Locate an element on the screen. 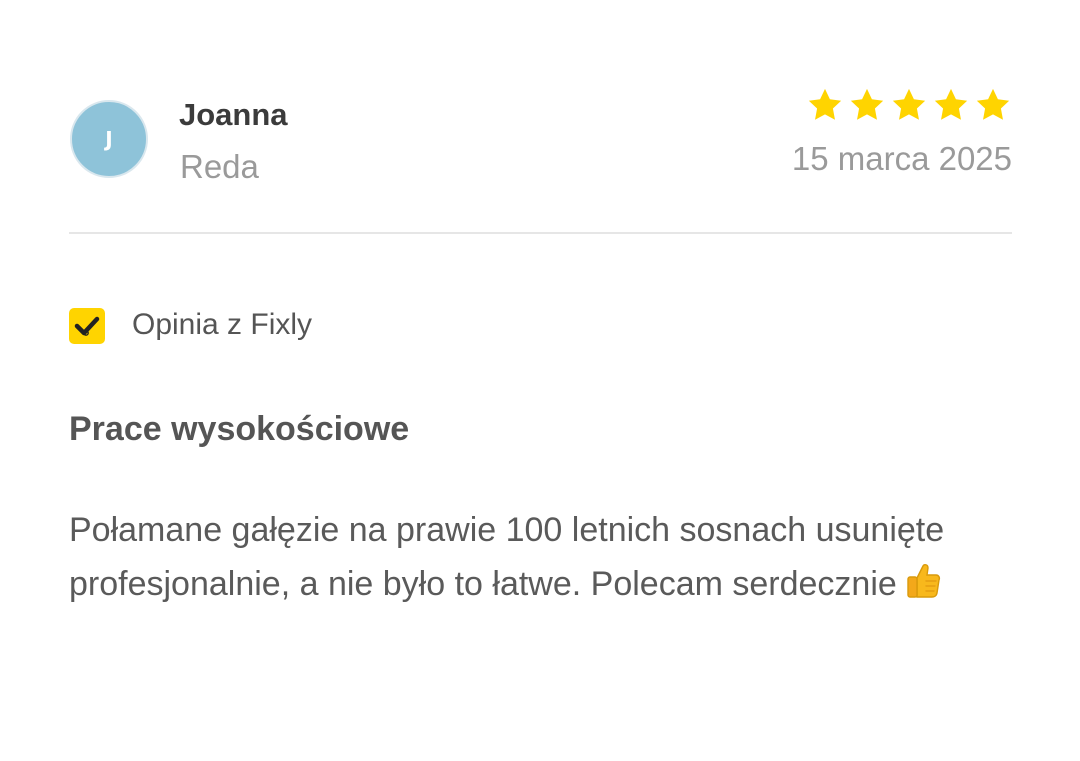 Image resolution: width=1080 pixels, height=761 pixels. thumbs-up-icon is located at coordinates (923, 581).